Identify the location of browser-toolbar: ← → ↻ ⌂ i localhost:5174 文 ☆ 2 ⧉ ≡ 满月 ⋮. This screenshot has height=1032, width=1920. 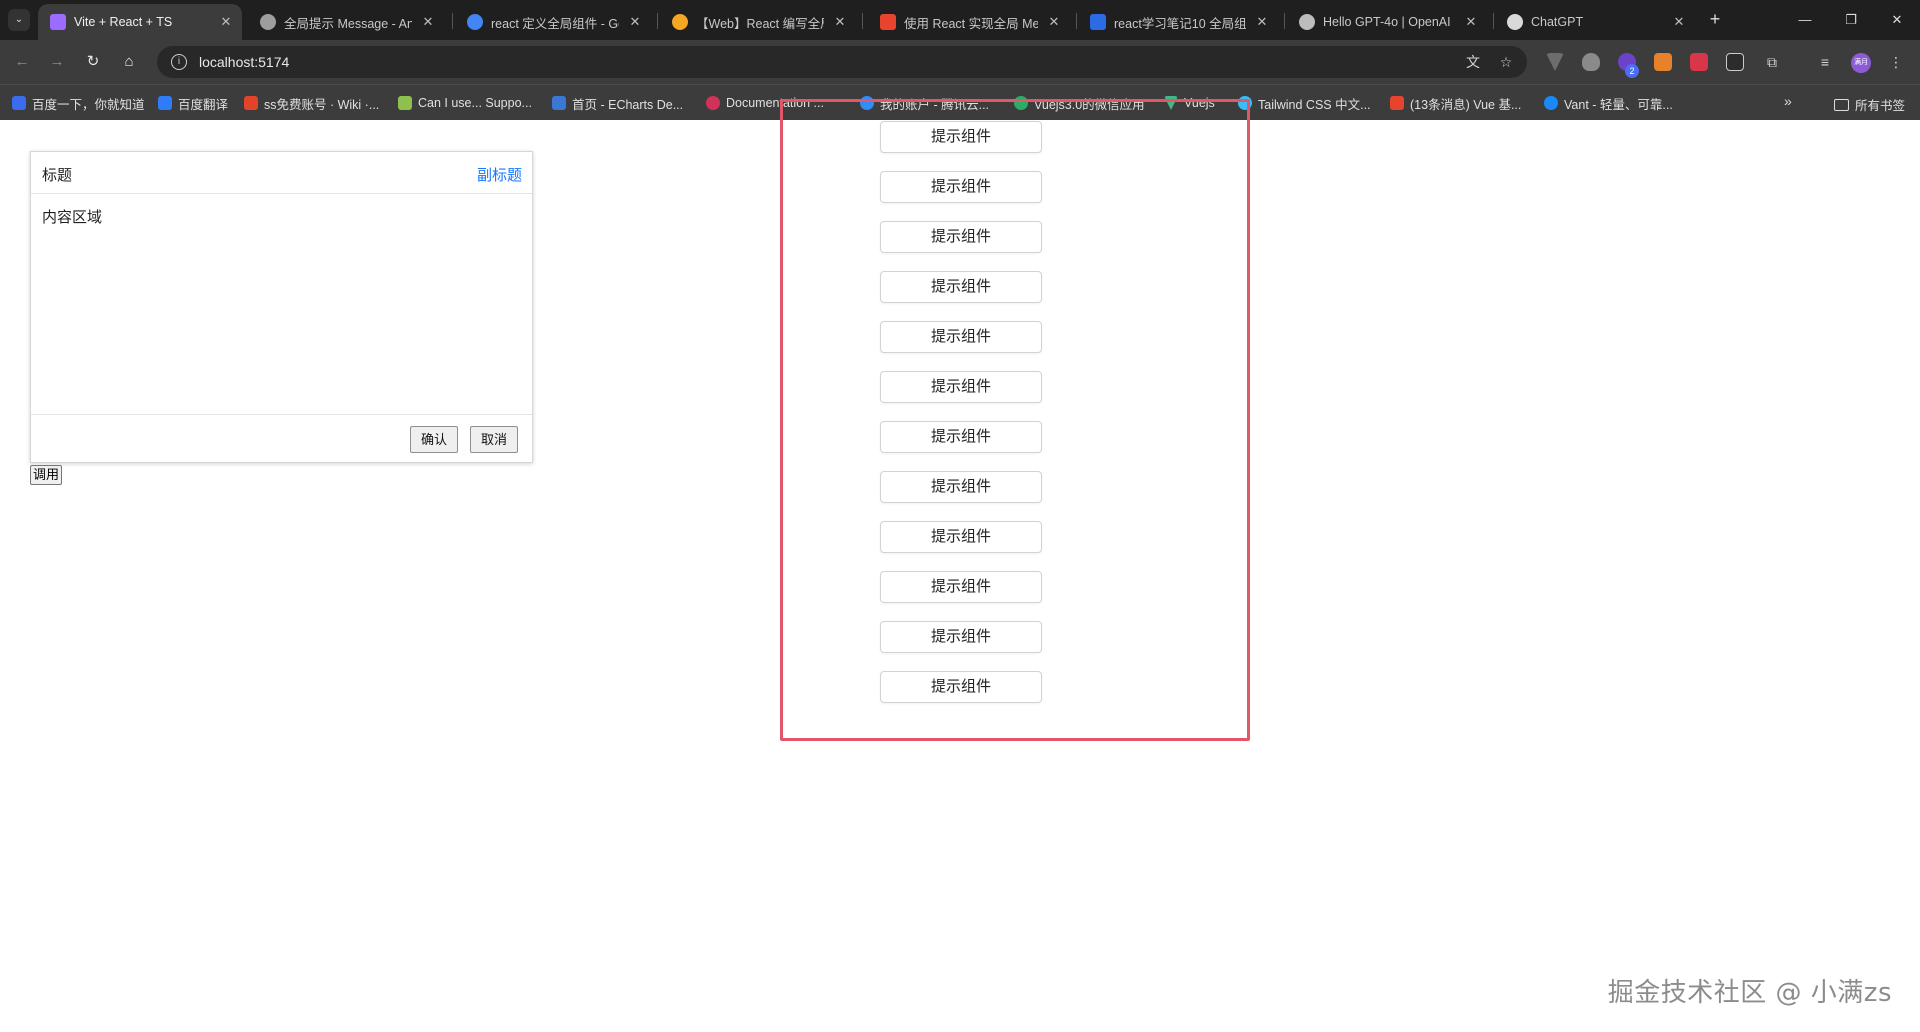
(960, 62).